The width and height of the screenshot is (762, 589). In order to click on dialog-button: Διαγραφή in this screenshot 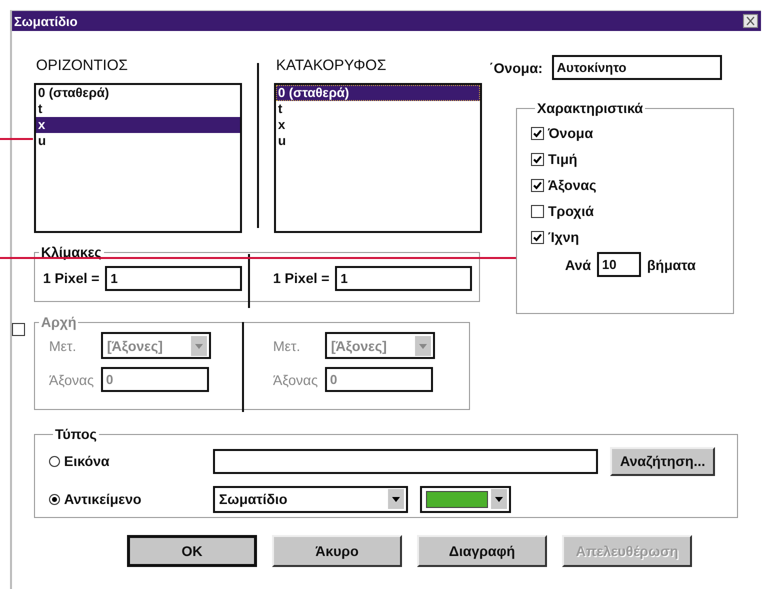, I will do `click(482, 551)`.